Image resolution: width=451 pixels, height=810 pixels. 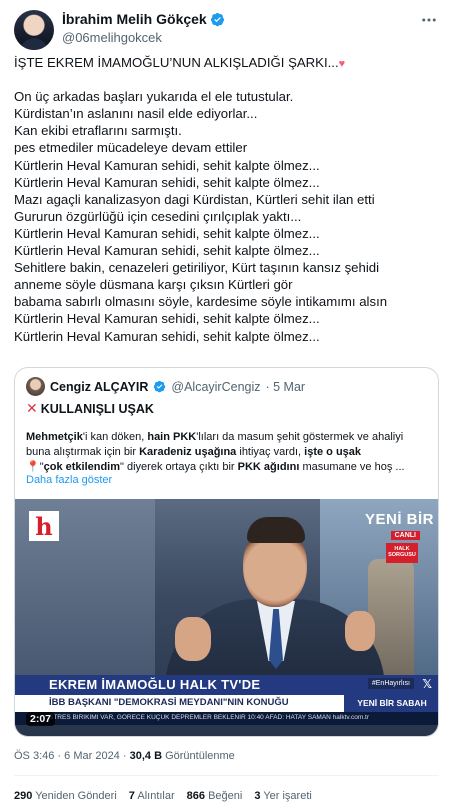 What do you see at coordinates (200, 756) in the screenshot?
I see `views-label: Görüntülenme` at bounding box center [200, 756].